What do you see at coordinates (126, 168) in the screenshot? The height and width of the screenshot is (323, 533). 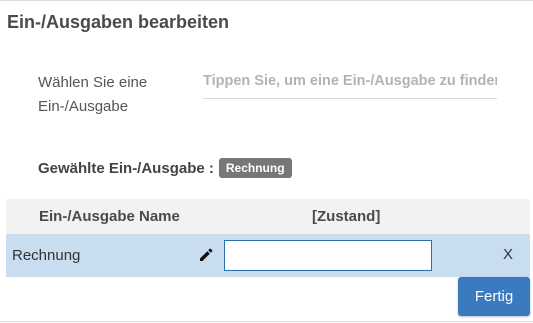 I see `selected-label: Gewählte Ein-/Ausgabe :` at bounding box center [126, 168].